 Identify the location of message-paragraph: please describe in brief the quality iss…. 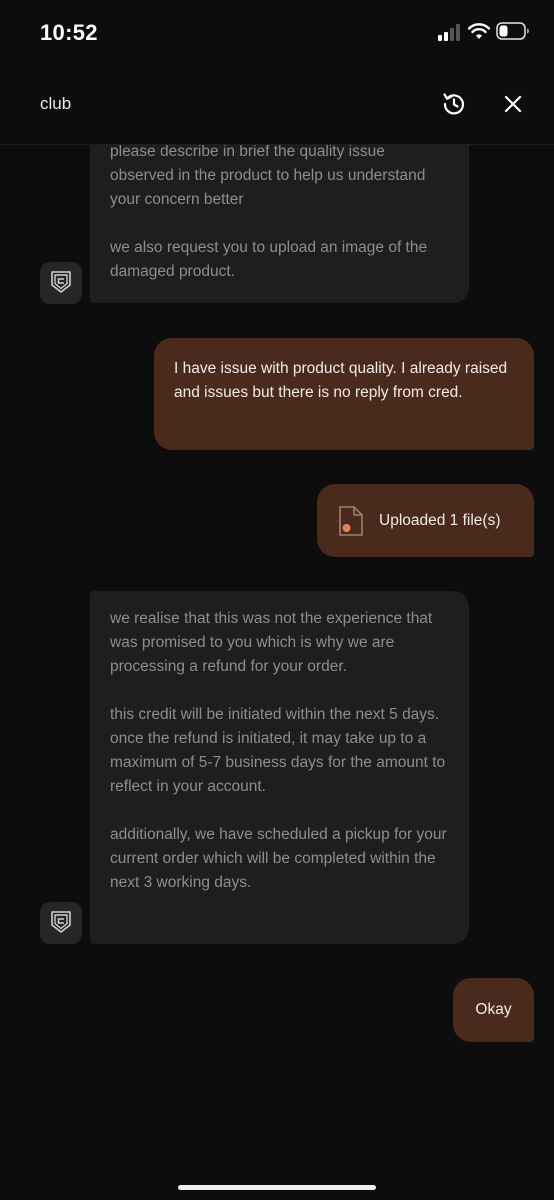
(268, 176).